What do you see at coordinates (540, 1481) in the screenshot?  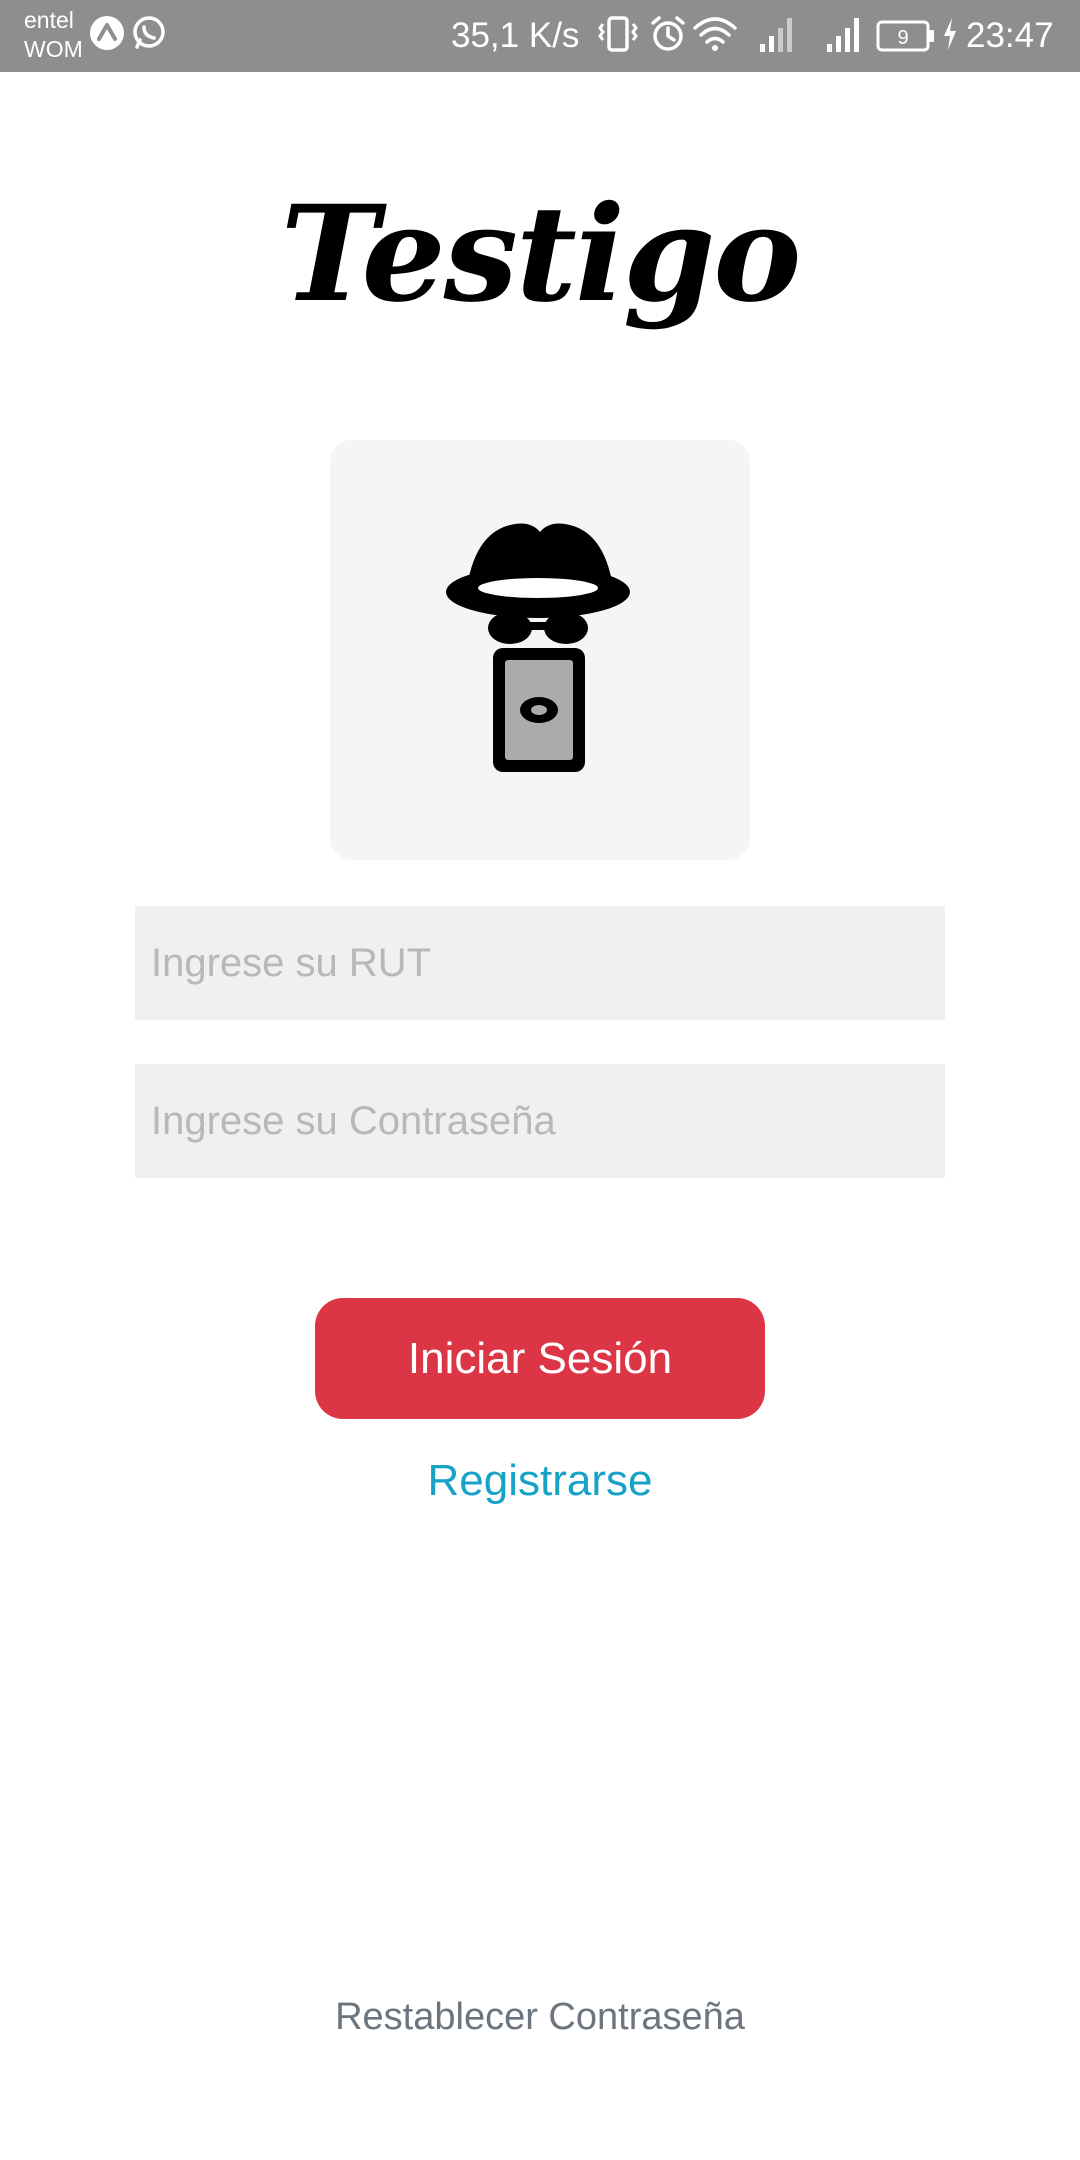 I see `register-link: Registrarse` at bounding box center [540, 1481].